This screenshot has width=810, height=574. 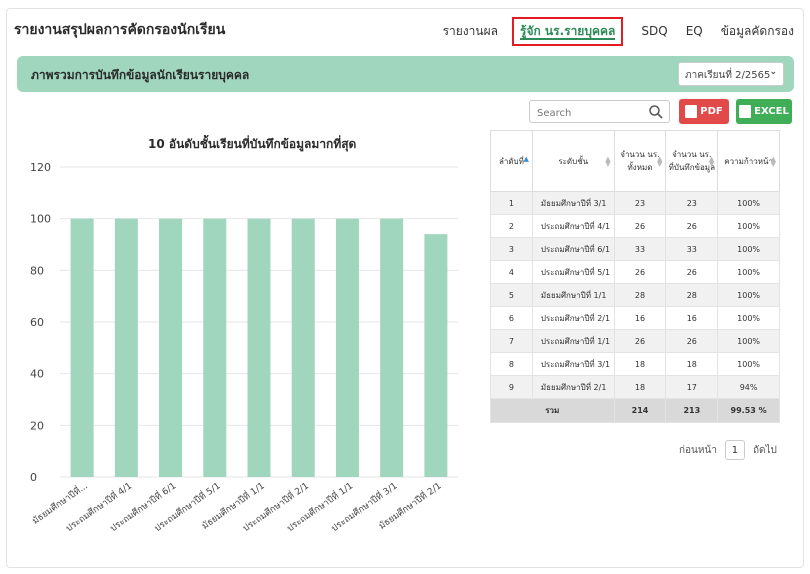 I want to click on export-pdf-button: PDF, so click(x=704, y=111).